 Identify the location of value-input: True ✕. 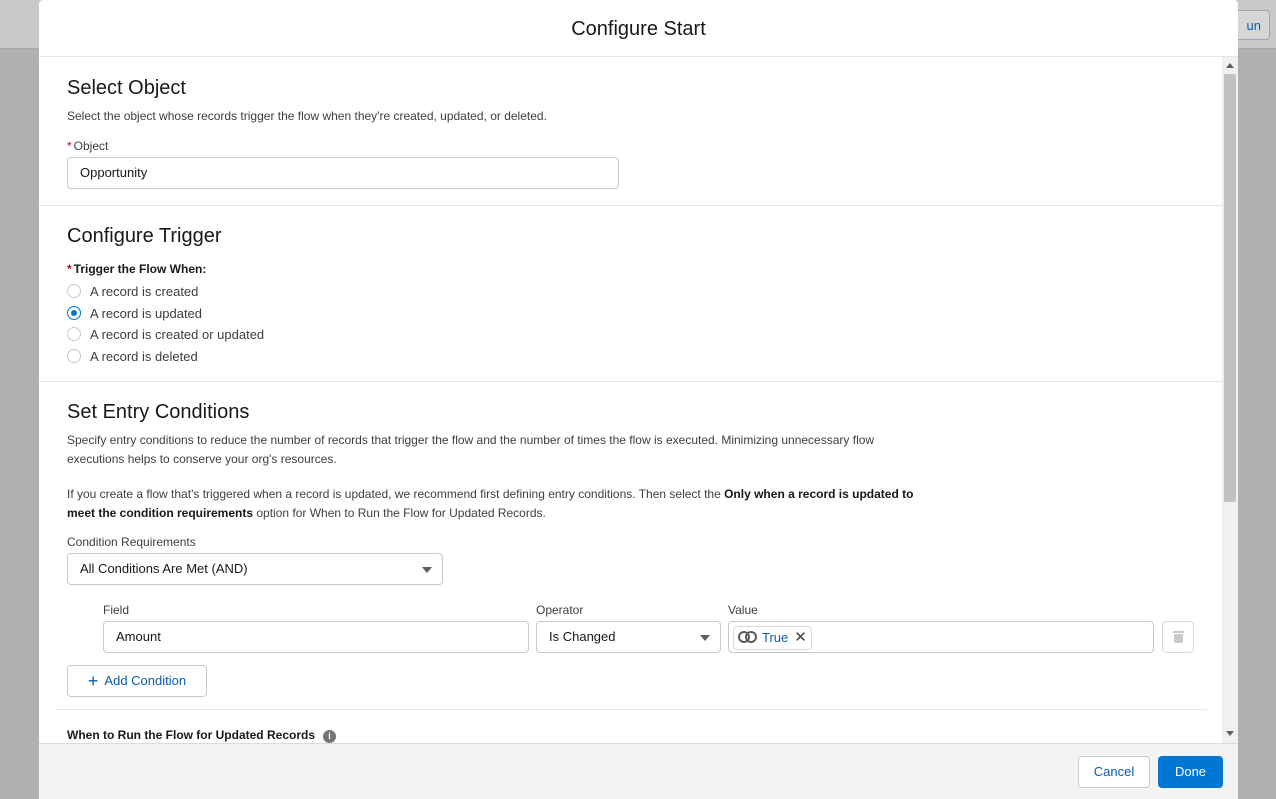
(941, 637).